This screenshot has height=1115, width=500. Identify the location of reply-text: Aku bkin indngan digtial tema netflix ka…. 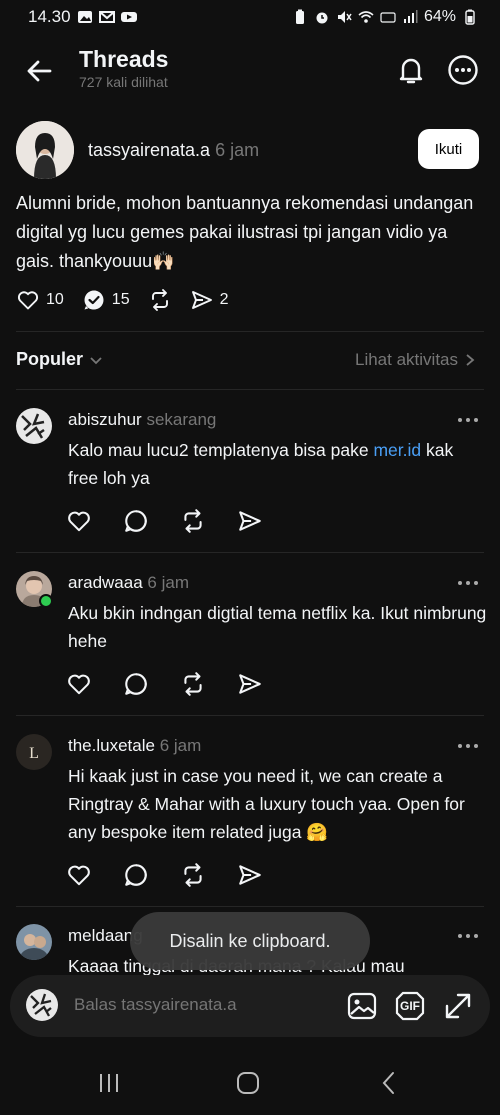
(277, 627).